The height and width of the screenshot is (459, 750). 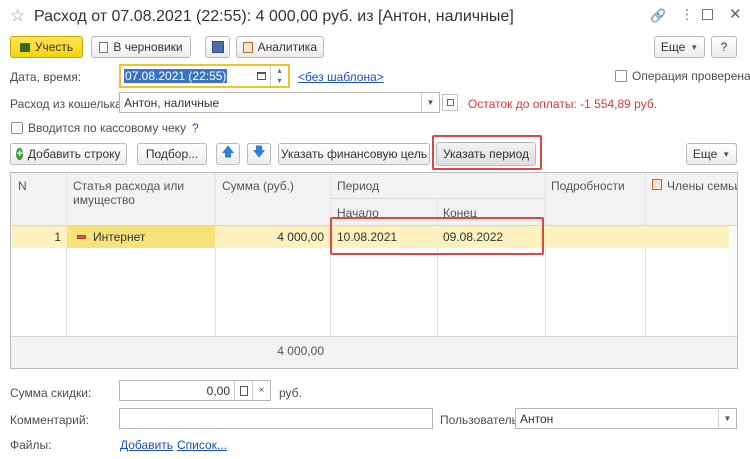 What do you see at coordinates (481, 420) in the screenshot?
I see `user-label: Пользователь:` at bounding box center [481, 420].